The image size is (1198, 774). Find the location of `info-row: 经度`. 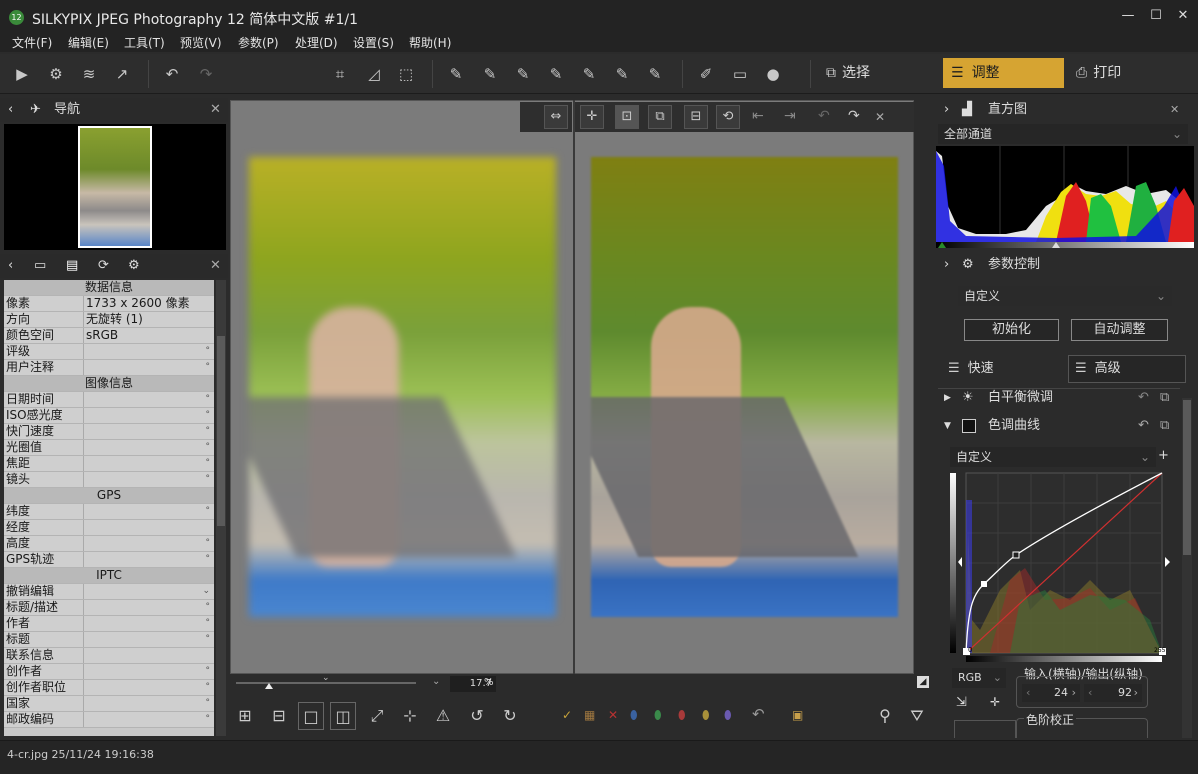

info-row: 经度 is located at coordinates (109, 528).